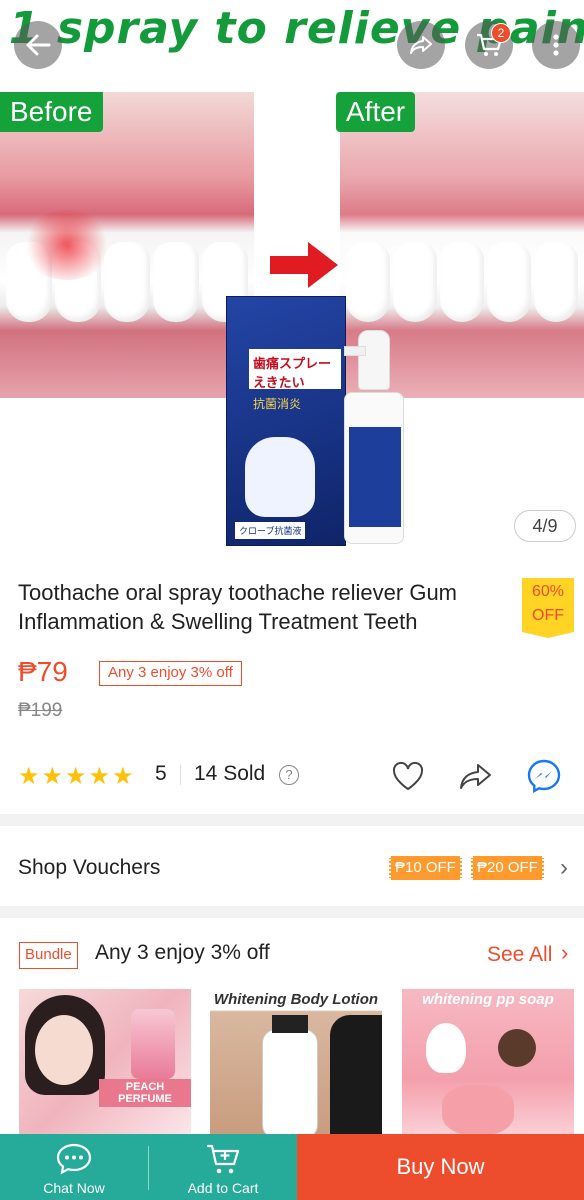 This screenshot has height=1200, width=584. Describe the element at coordinates (43, 671) in the screenshot. I see `current-price: ₱79` at that location.